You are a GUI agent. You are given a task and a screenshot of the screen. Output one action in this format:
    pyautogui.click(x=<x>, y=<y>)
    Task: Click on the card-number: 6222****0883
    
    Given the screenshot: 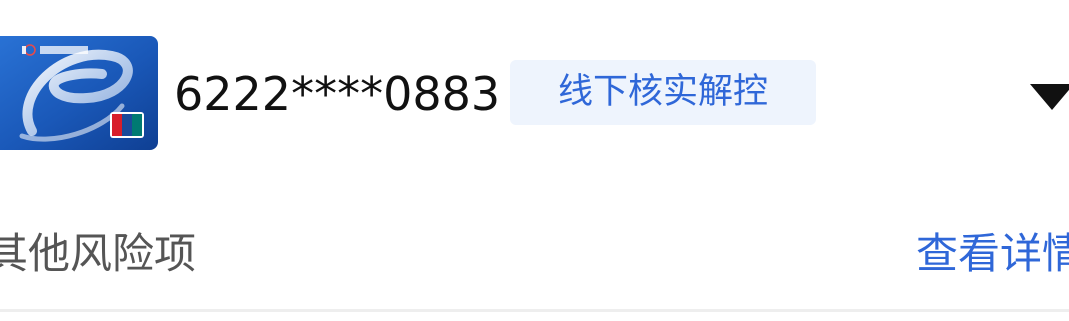 What is the action you would take?
    pyautogui.click(x=337, y=94)
    